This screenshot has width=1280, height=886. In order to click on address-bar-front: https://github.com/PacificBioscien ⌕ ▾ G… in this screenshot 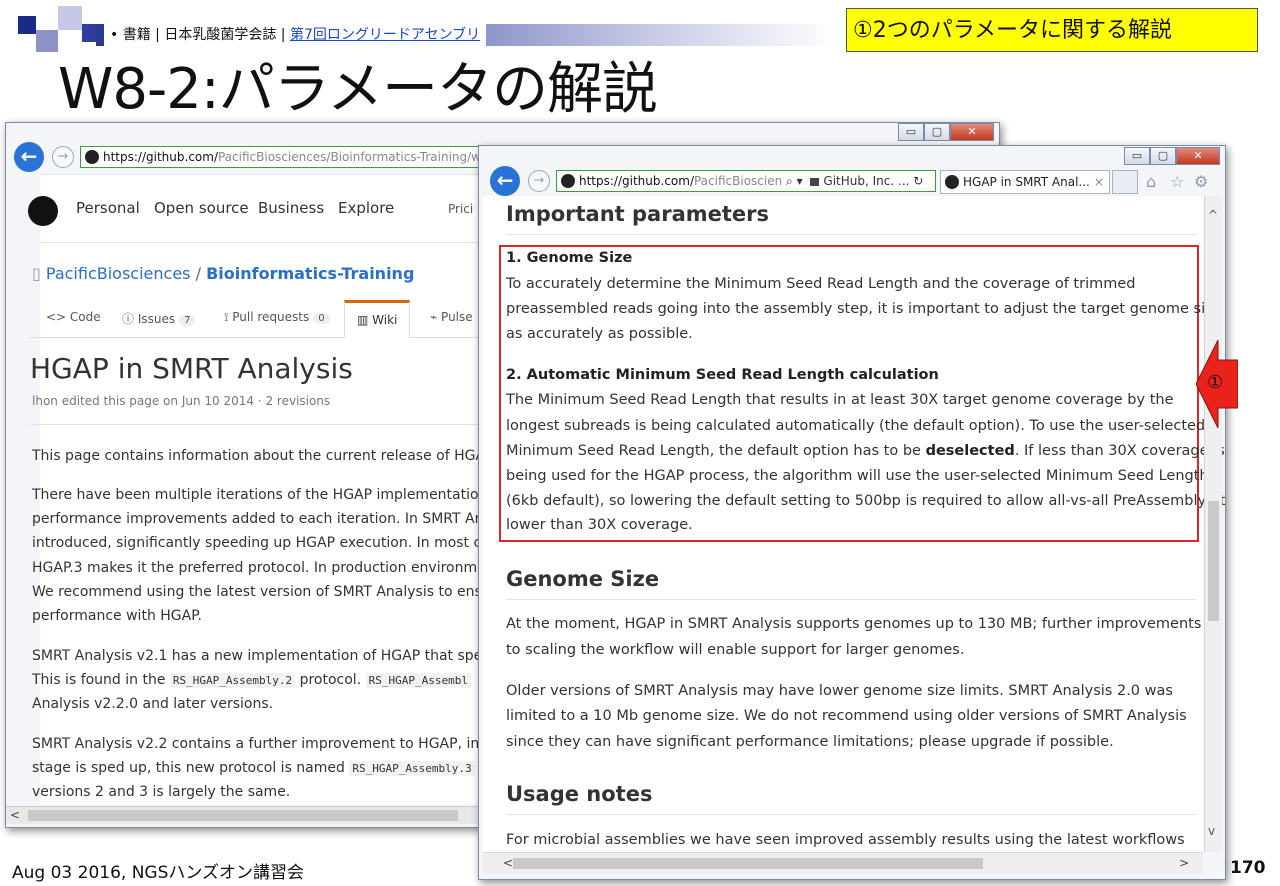, I will do `click(746, 181)`.